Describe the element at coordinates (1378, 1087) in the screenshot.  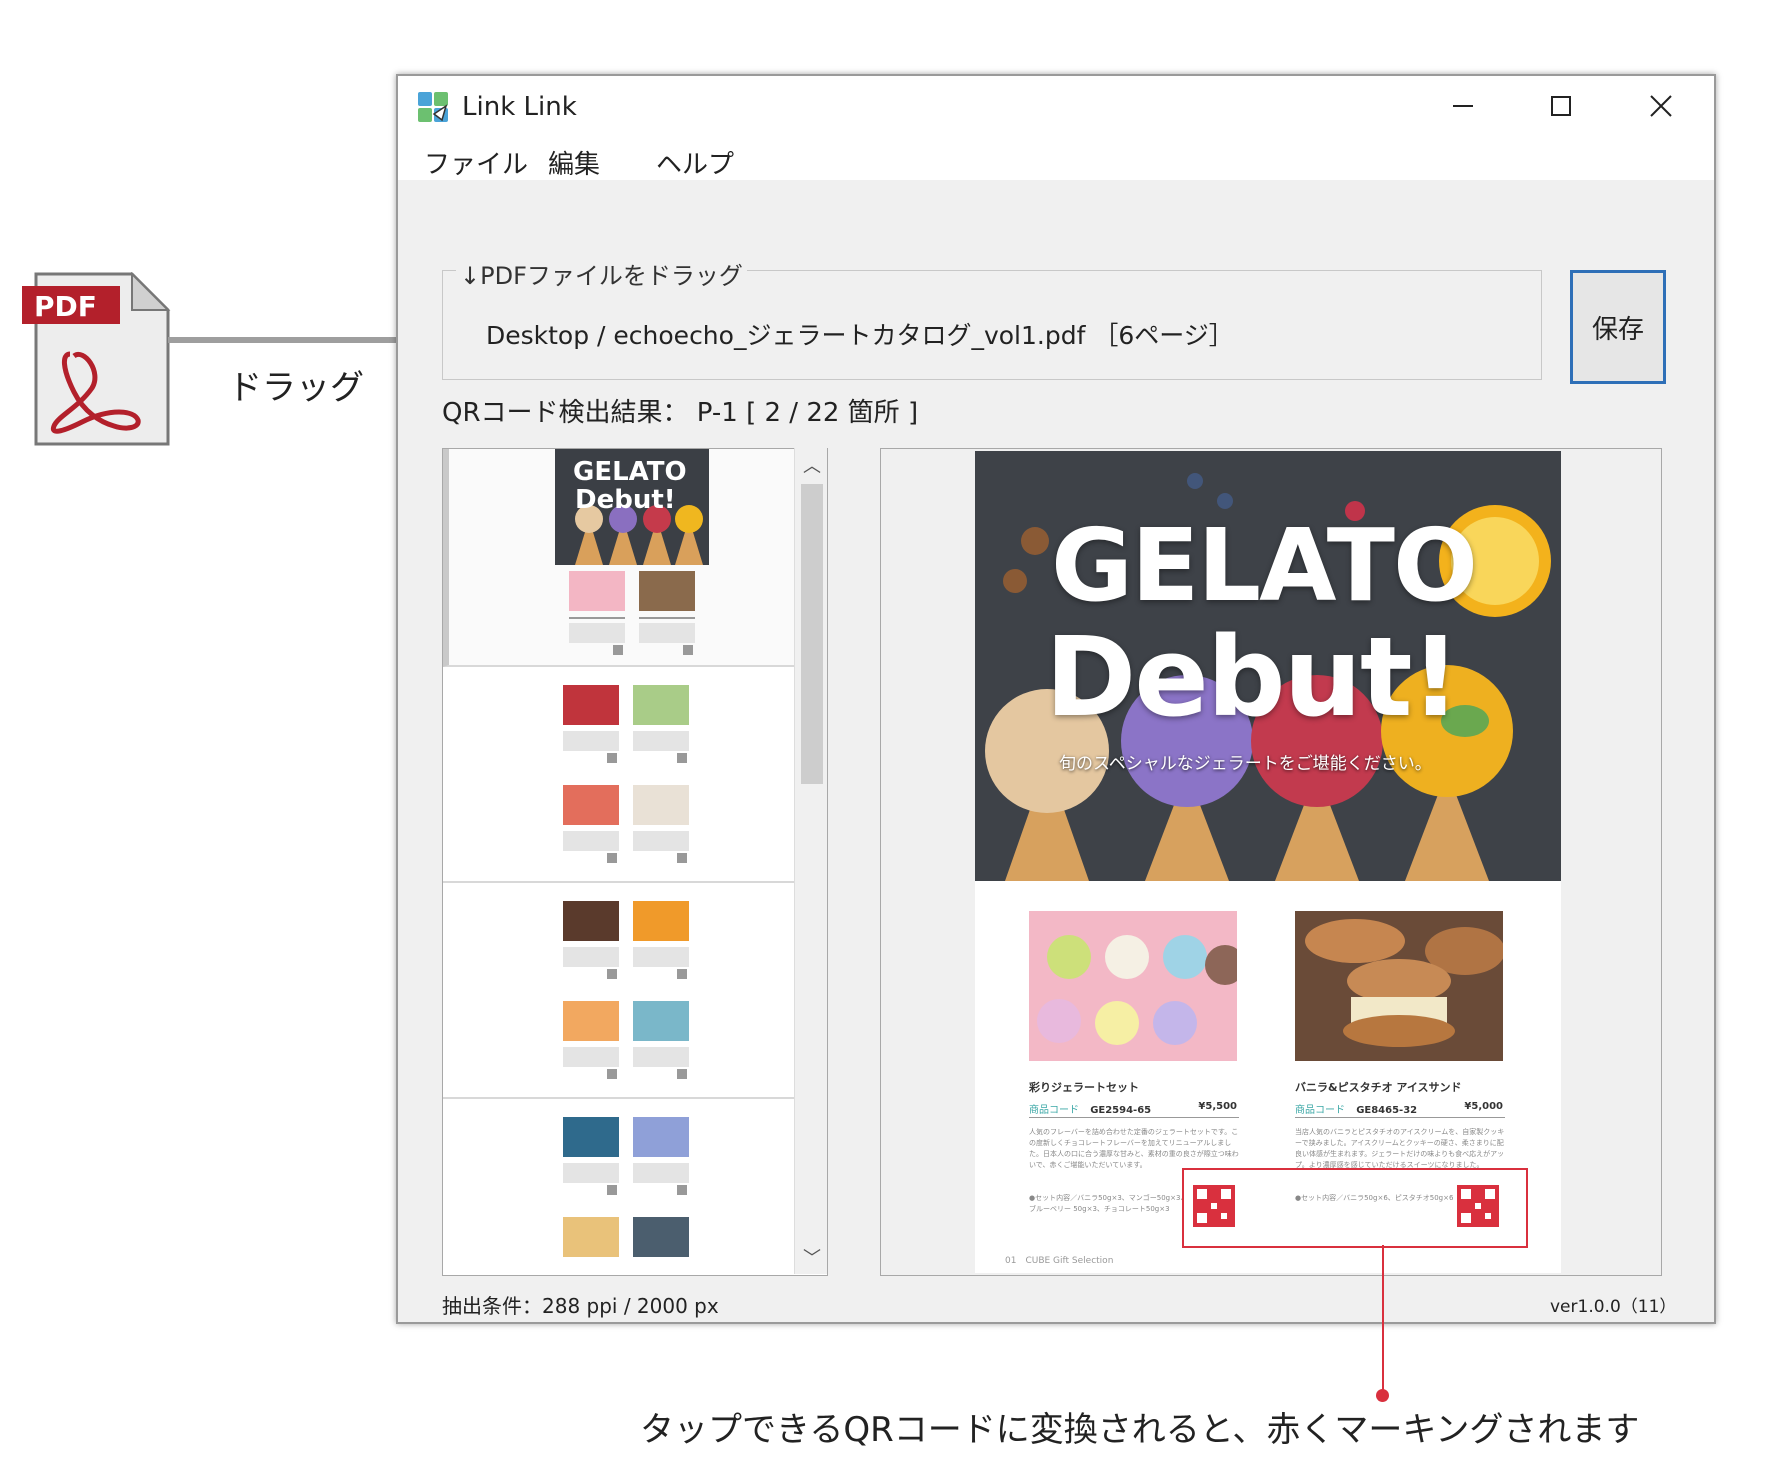
I see `product-name-2: バニラ&ピスタチオ アイスサンド` at that location.